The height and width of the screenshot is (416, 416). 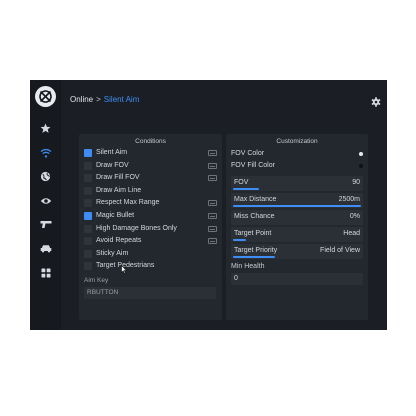 I want to click on wifi-icon, so click(x=45, y=152).